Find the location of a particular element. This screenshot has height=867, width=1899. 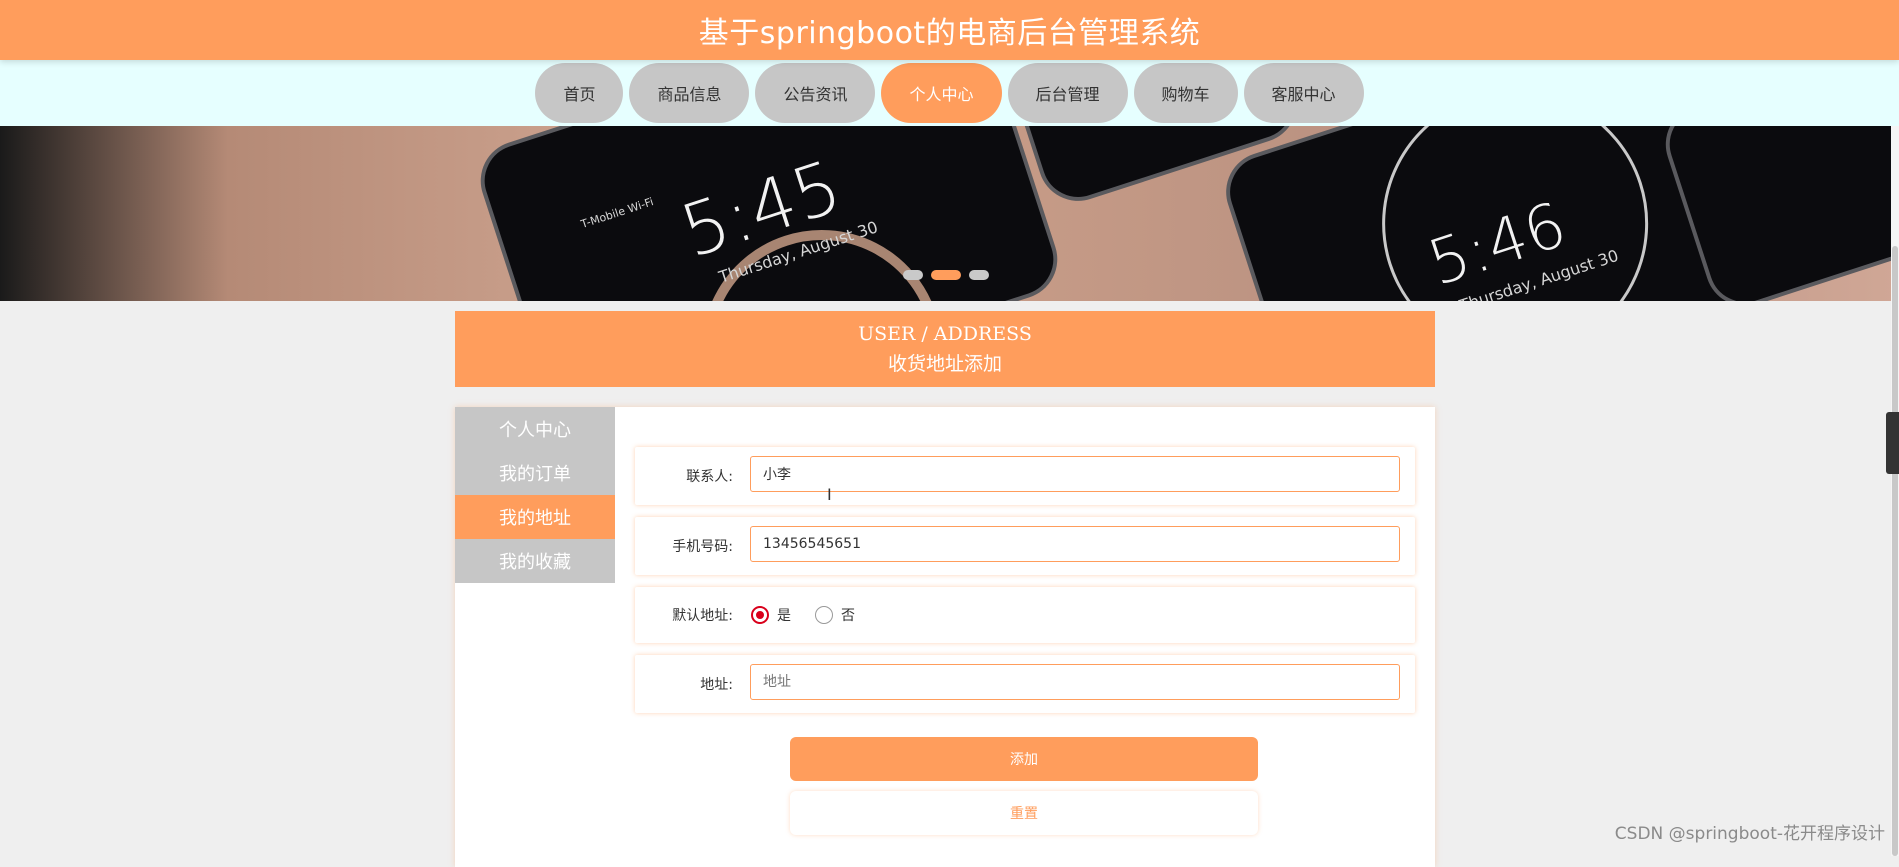

default-address-label: 默认地址: is located at coordinates (702, 616).